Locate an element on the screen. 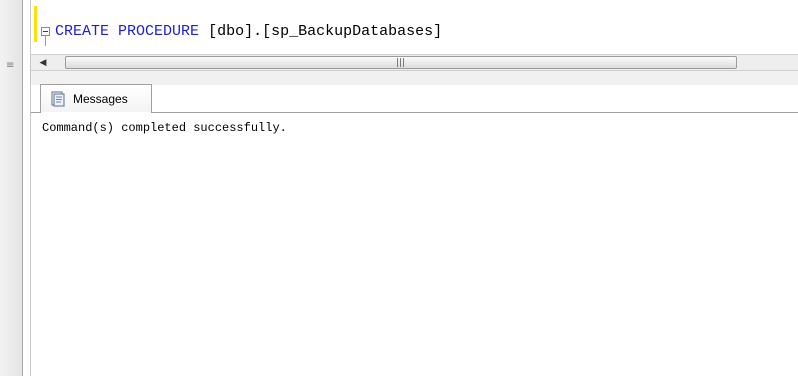  splitter-grip-icon: ≡ is located at coordinates (10, 66).